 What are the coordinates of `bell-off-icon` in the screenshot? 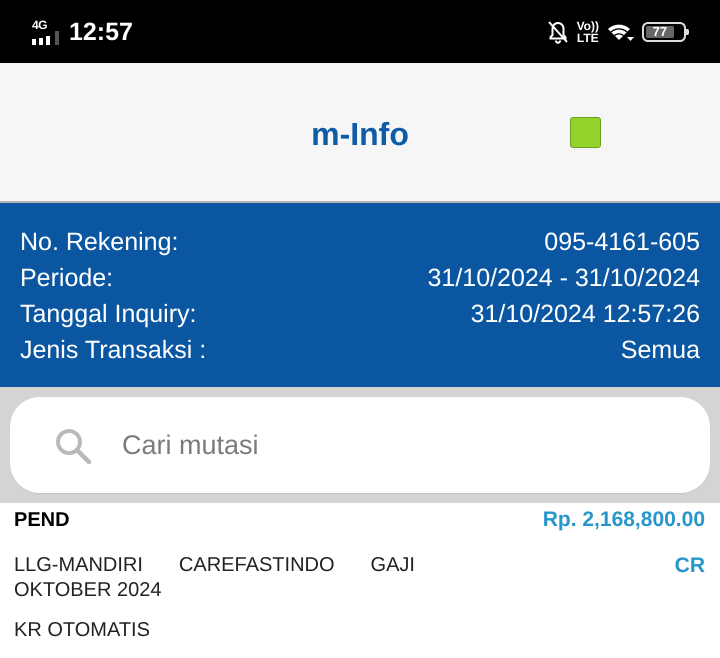 It's located at (557, 32).